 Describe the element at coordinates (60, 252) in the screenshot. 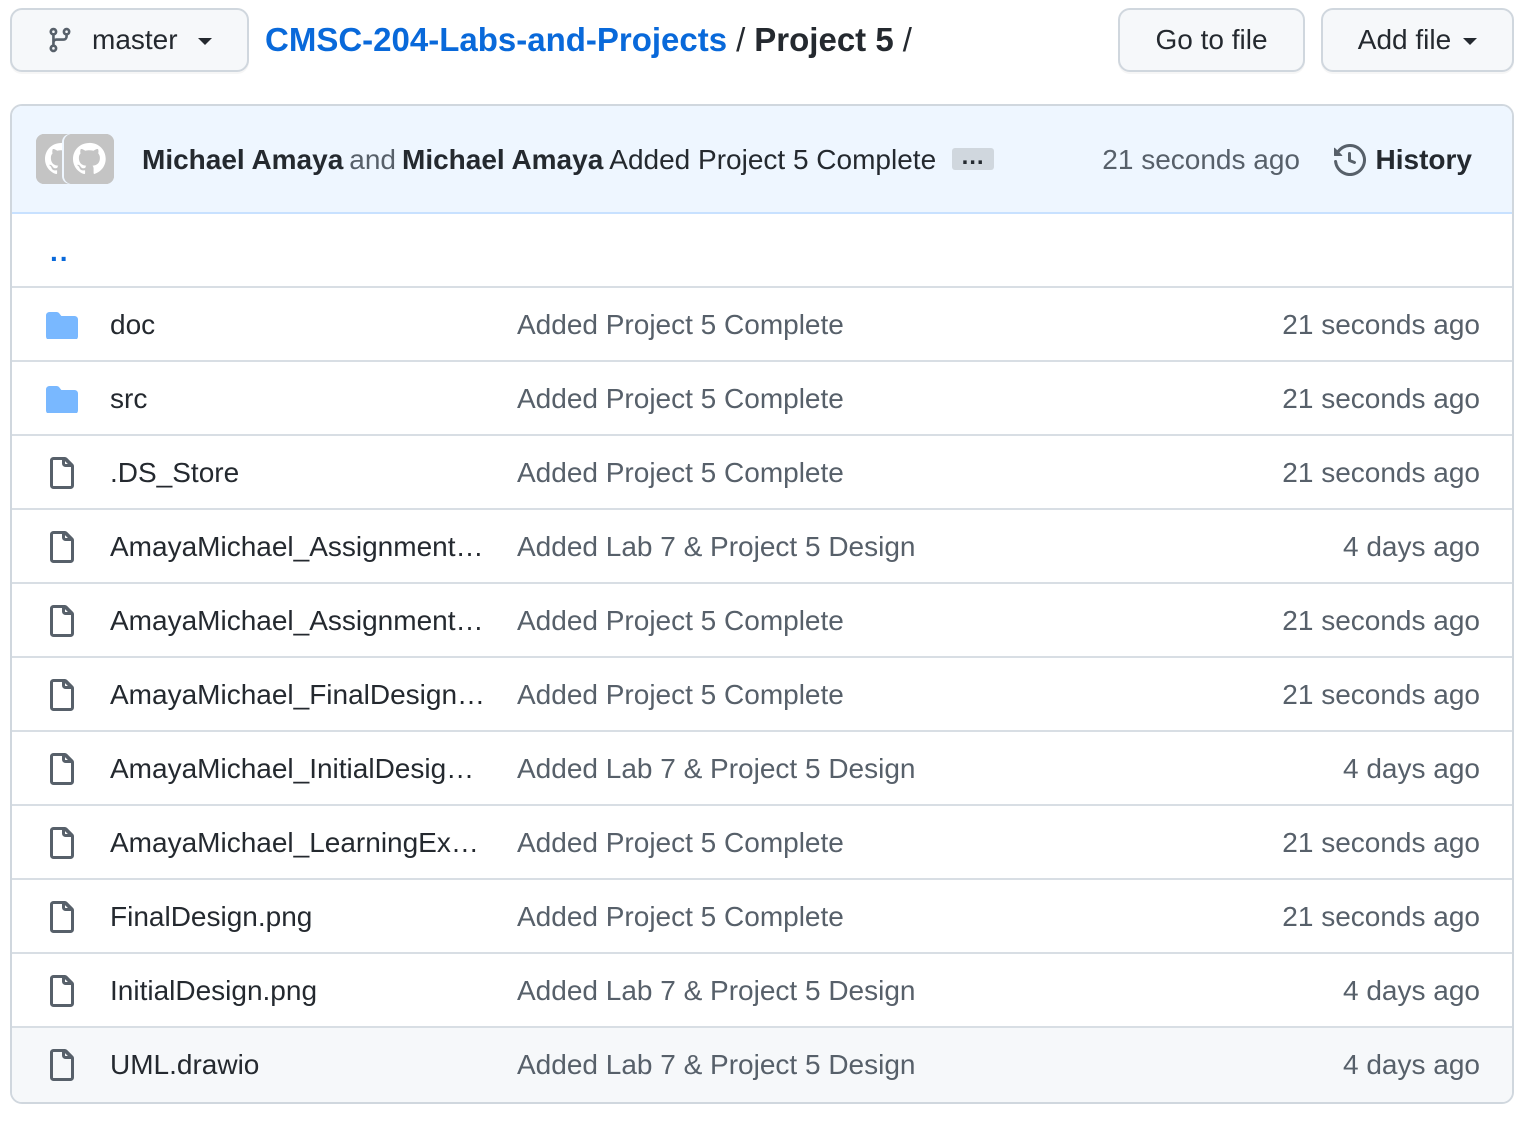

I see `parent-directory-link: ..` at that location.